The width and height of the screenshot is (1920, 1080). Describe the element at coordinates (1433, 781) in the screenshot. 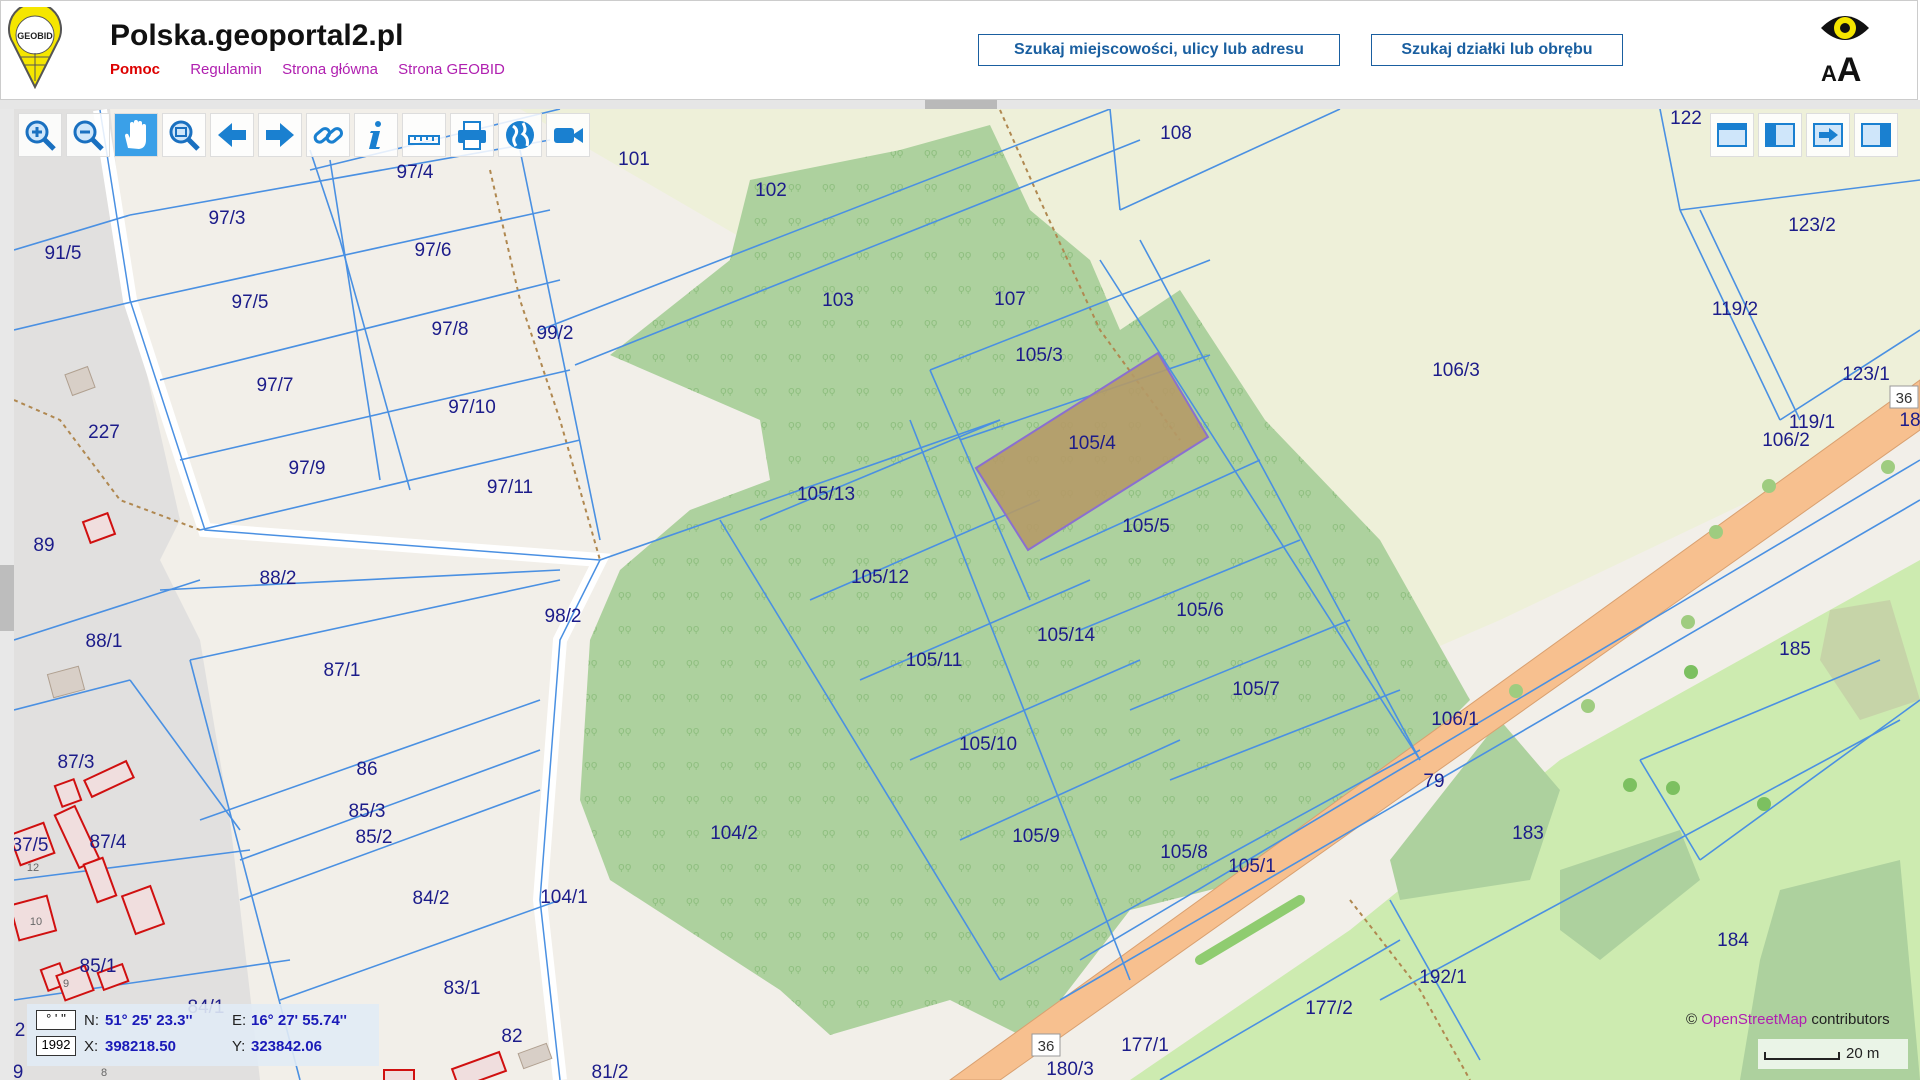

I see `parcel-label: 79` at that location.